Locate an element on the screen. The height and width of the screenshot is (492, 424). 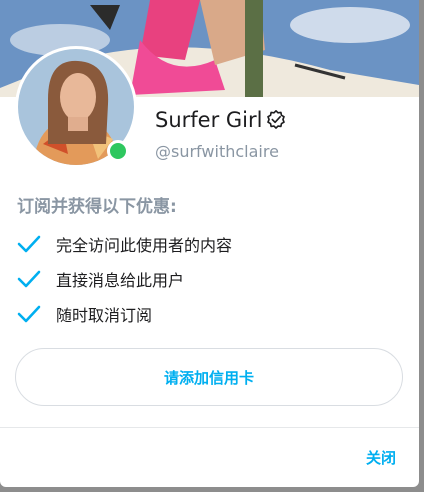
benefit-item: 随时取消订阅 is located at coordinates (84, 314).